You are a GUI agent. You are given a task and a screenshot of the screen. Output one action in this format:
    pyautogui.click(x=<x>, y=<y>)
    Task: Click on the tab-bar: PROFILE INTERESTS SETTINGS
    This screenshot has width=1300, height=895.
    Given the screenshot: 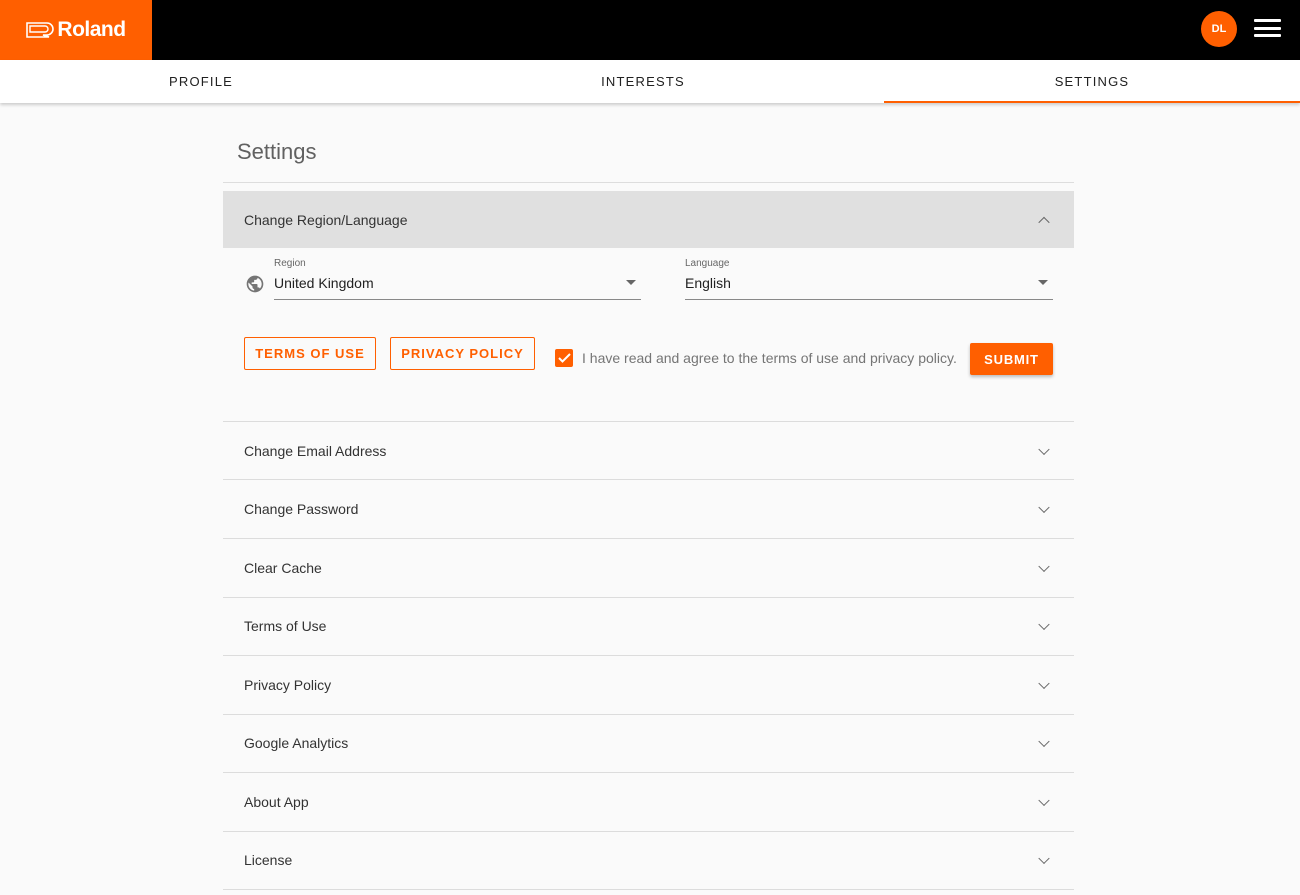 What is the action you would take?
    pyautogui.click(x=650, y=81)
    